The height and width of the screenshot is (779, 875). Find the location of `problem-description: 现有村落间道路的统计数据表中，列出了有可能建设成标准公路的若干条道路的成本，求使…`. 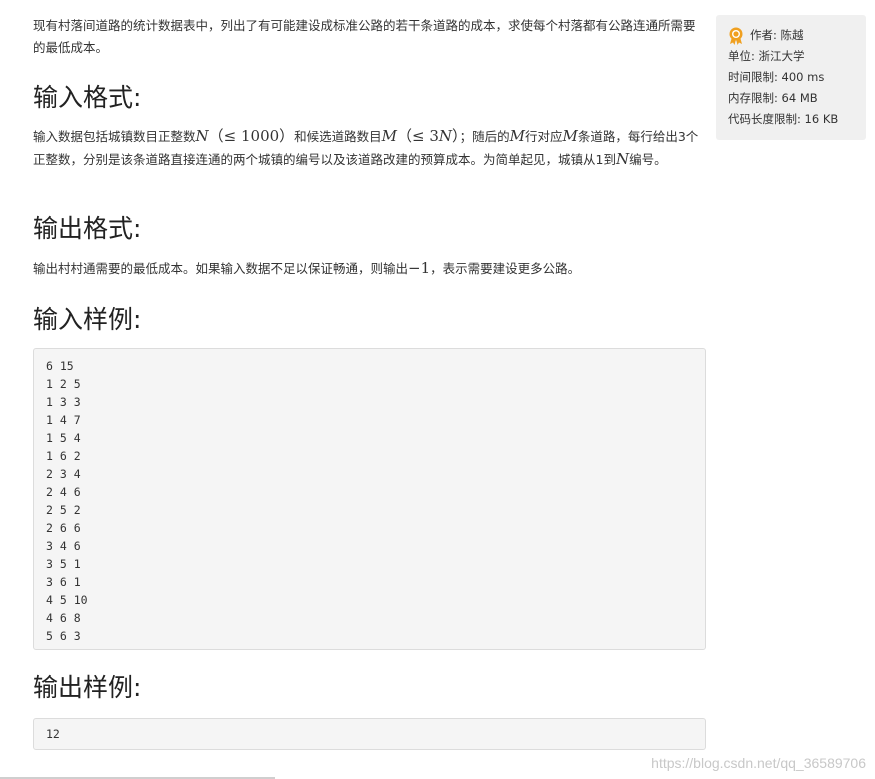

problem-description: 现有村落间道路的统计数据表中，列出了有可能建设成标准公路的若干条道路的成本，求使… is located at coordinates (364, 36).